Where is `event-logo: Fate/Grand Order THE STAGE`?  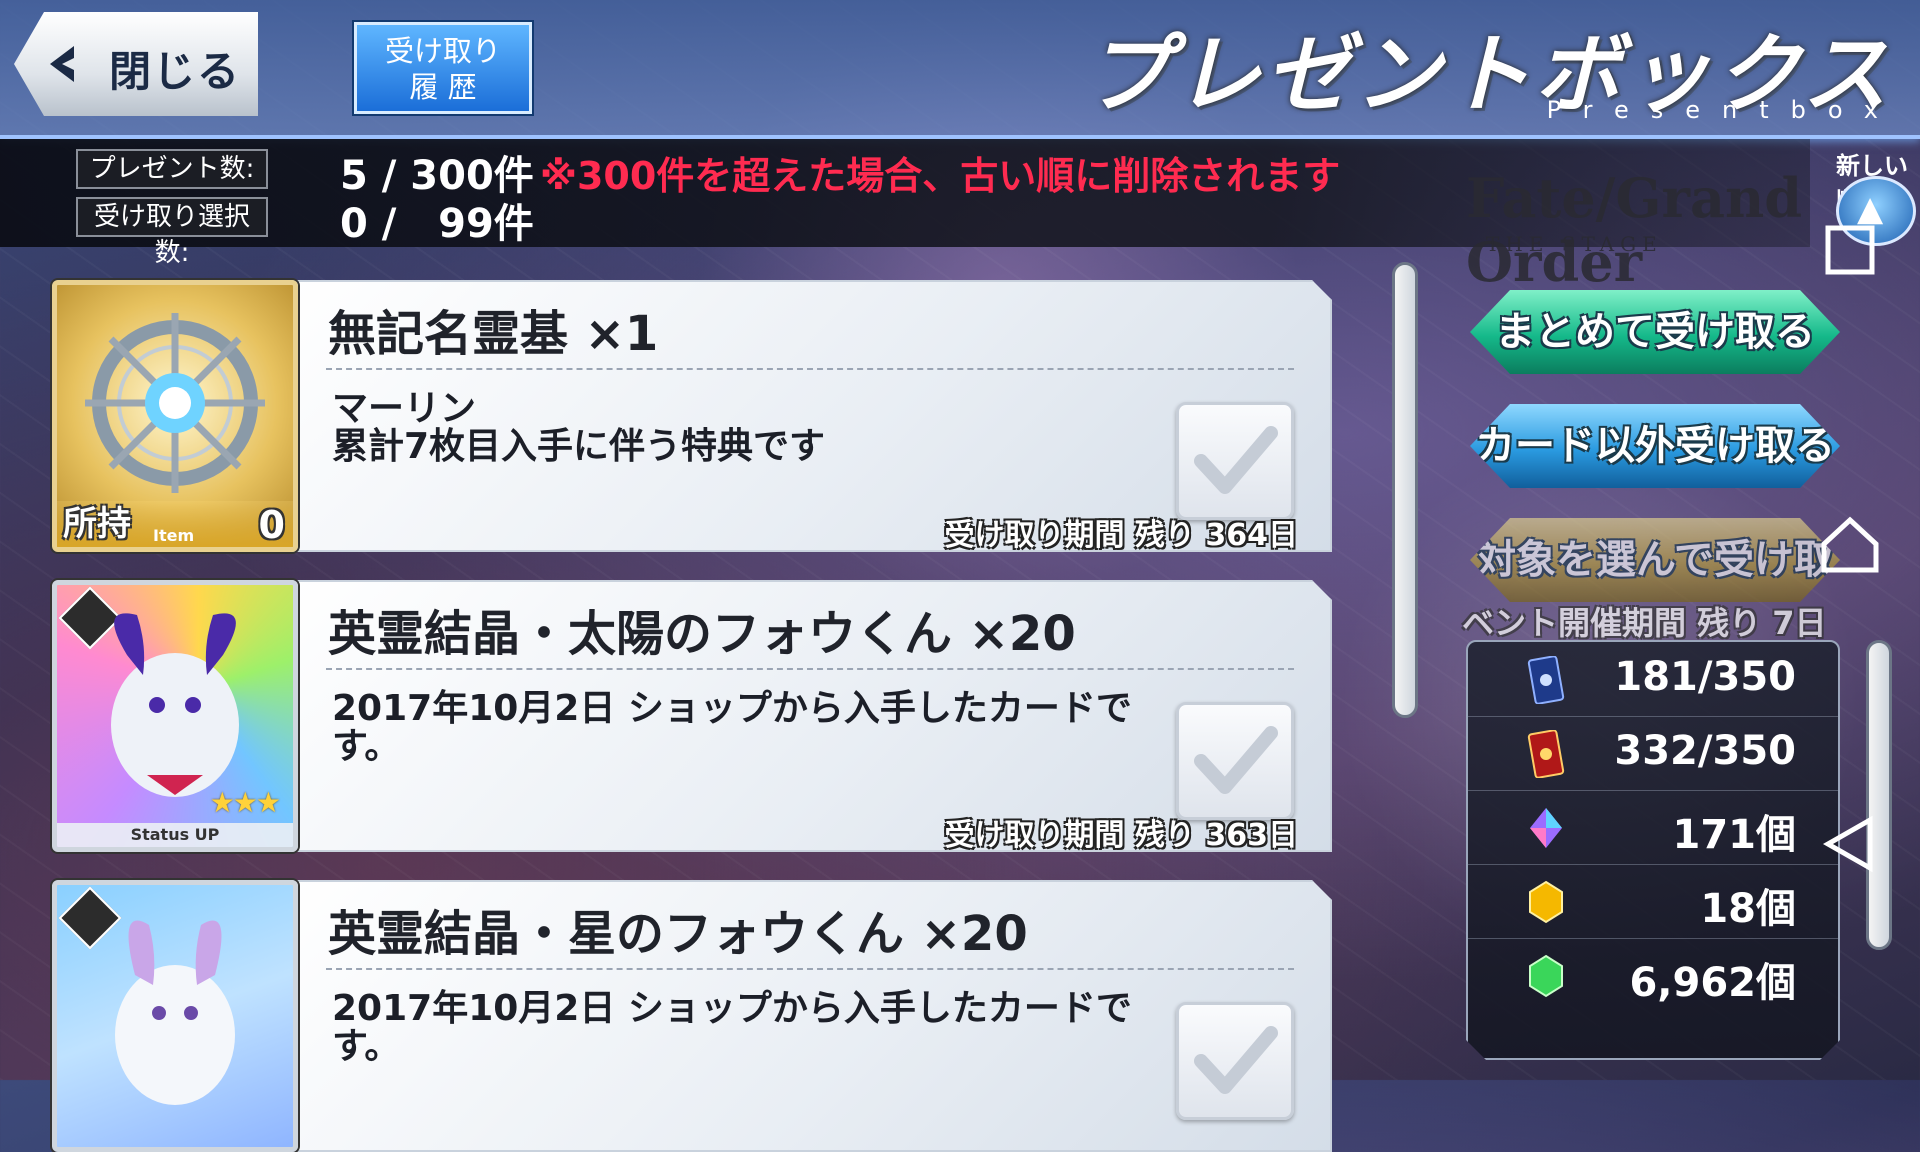
event-logo: Fate/Grand Order THE STAGE is located at coordinates (1634, 230).